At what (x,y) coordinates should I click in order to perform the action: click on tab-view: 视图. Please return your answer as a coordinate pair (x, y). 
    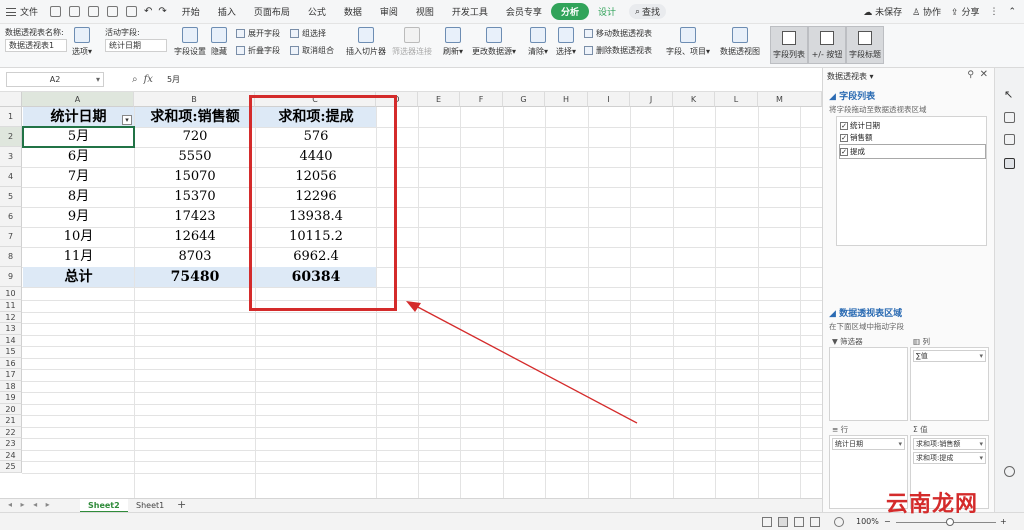
    Looking at the image, I should click on (425, 11).